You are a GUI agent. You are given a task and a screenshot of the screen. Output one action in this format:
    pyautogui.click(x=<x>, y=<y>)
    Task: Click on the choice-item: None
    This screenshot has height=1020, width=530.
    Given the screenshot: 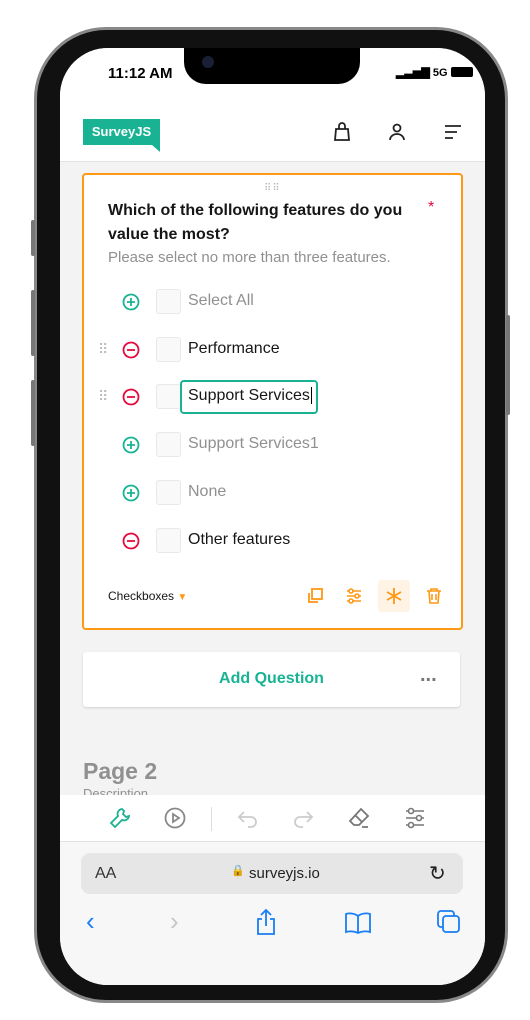 What is the action you would take?
    pyautogui.click(x=274, y=493)
    